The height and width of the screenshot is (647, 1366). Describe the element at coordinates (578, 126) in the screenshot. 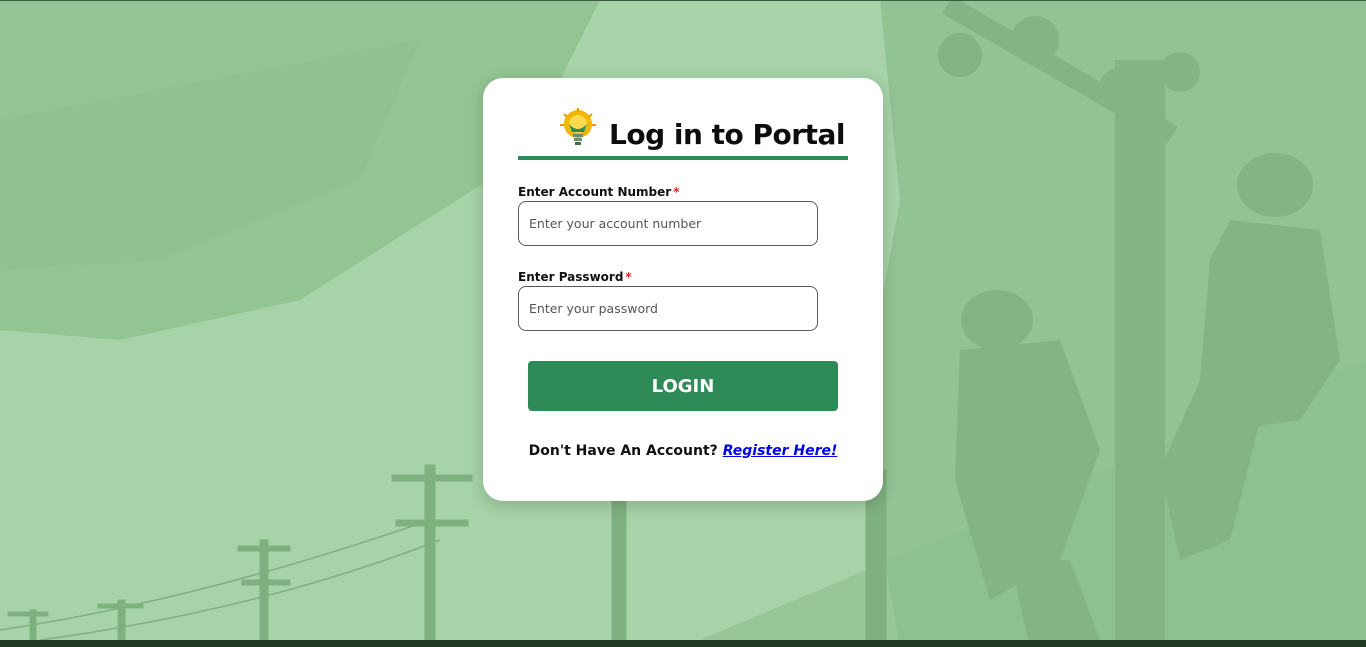

I see `sun-bulb-logo-icon` at that location.